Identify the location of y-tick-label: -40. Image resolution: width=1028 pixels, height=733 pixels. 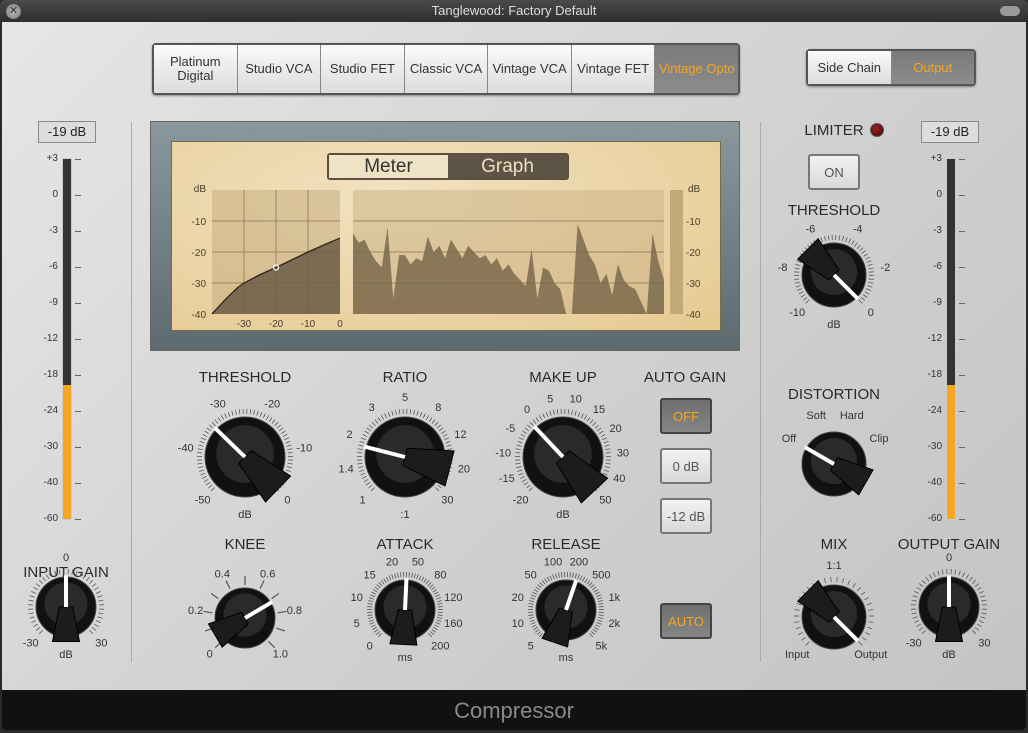
(199, 315).